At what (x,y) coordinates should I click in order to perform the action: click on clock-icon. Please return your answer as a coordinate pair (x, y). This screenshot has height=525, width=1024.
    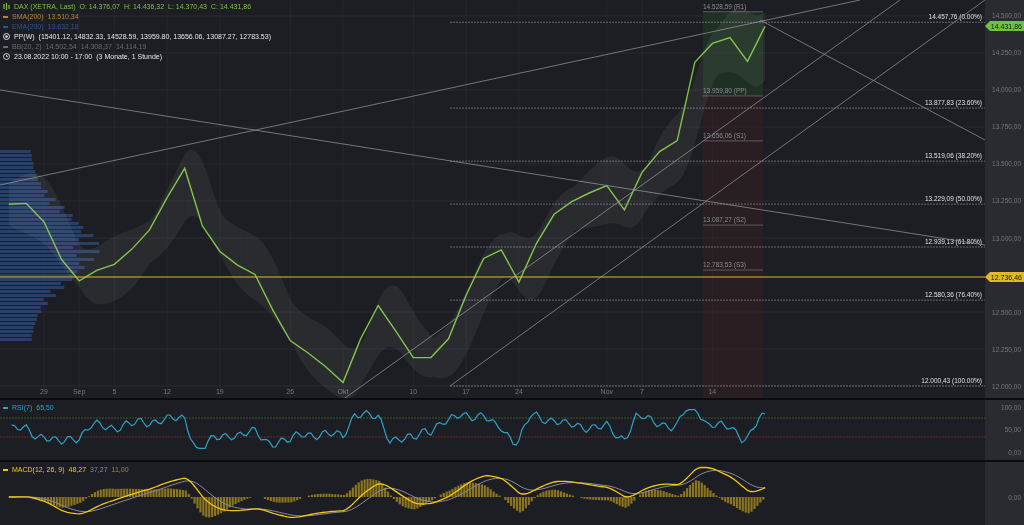
    Looking at the image, I should click on (6, 56).